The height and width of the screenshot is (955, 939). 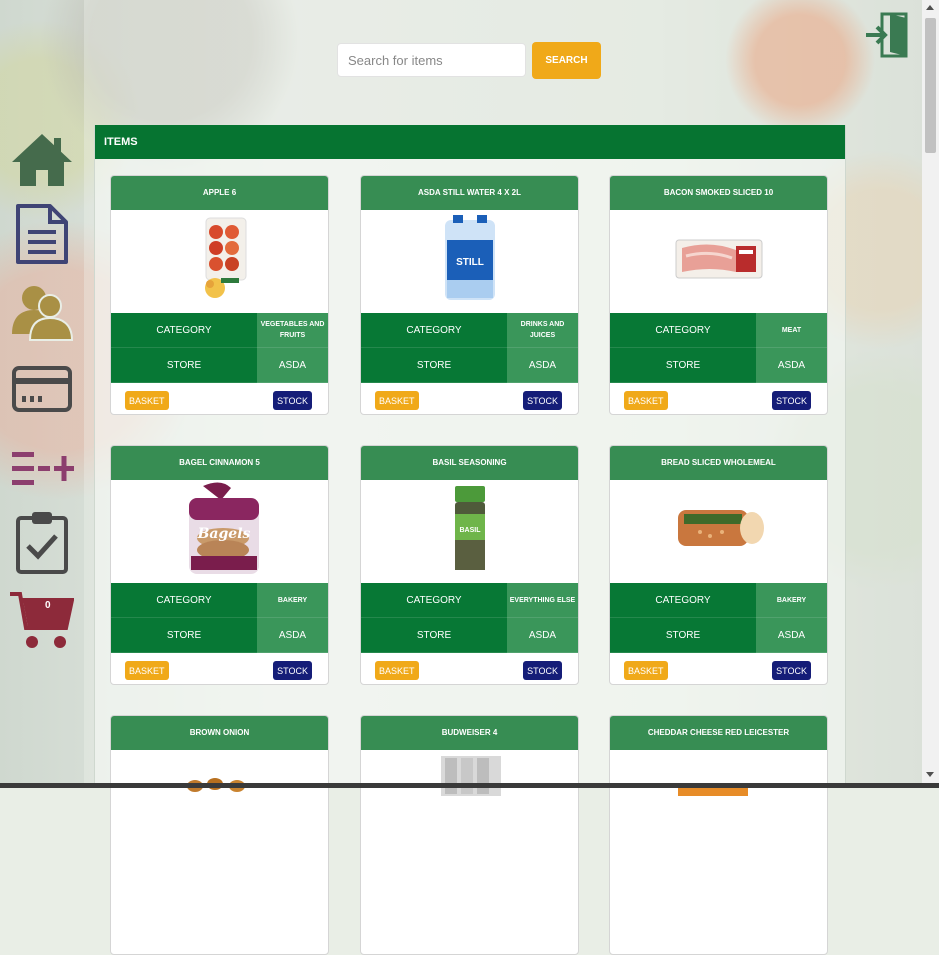 What do you see at coordinates (48, 605) in the screenshot?
I see `cart-count-badge: 0` at bounding box center [48, 605].